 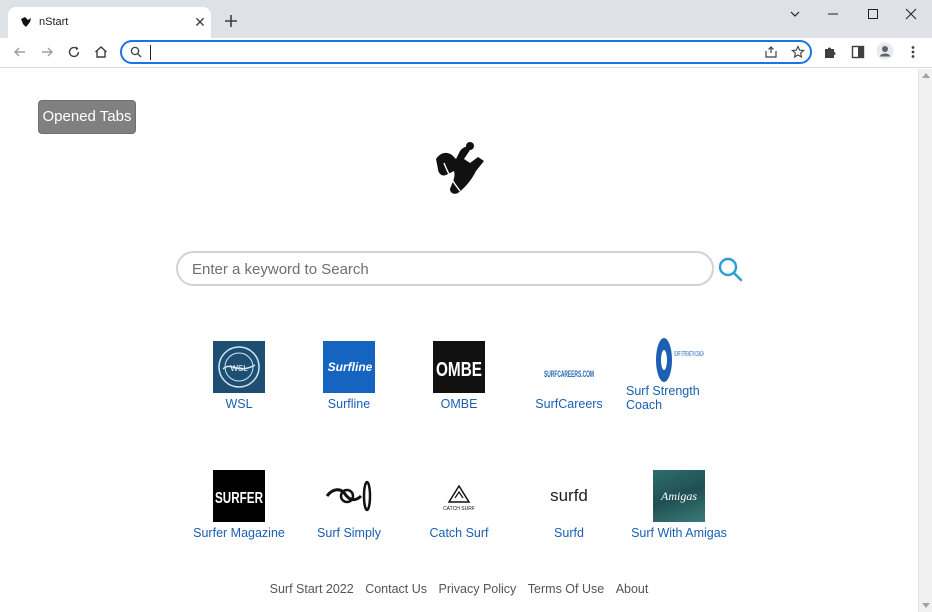 What do you see at coordinates (873, 14) in the screenshot?
I see `maximize-icon` at bounding box center [873, 14].